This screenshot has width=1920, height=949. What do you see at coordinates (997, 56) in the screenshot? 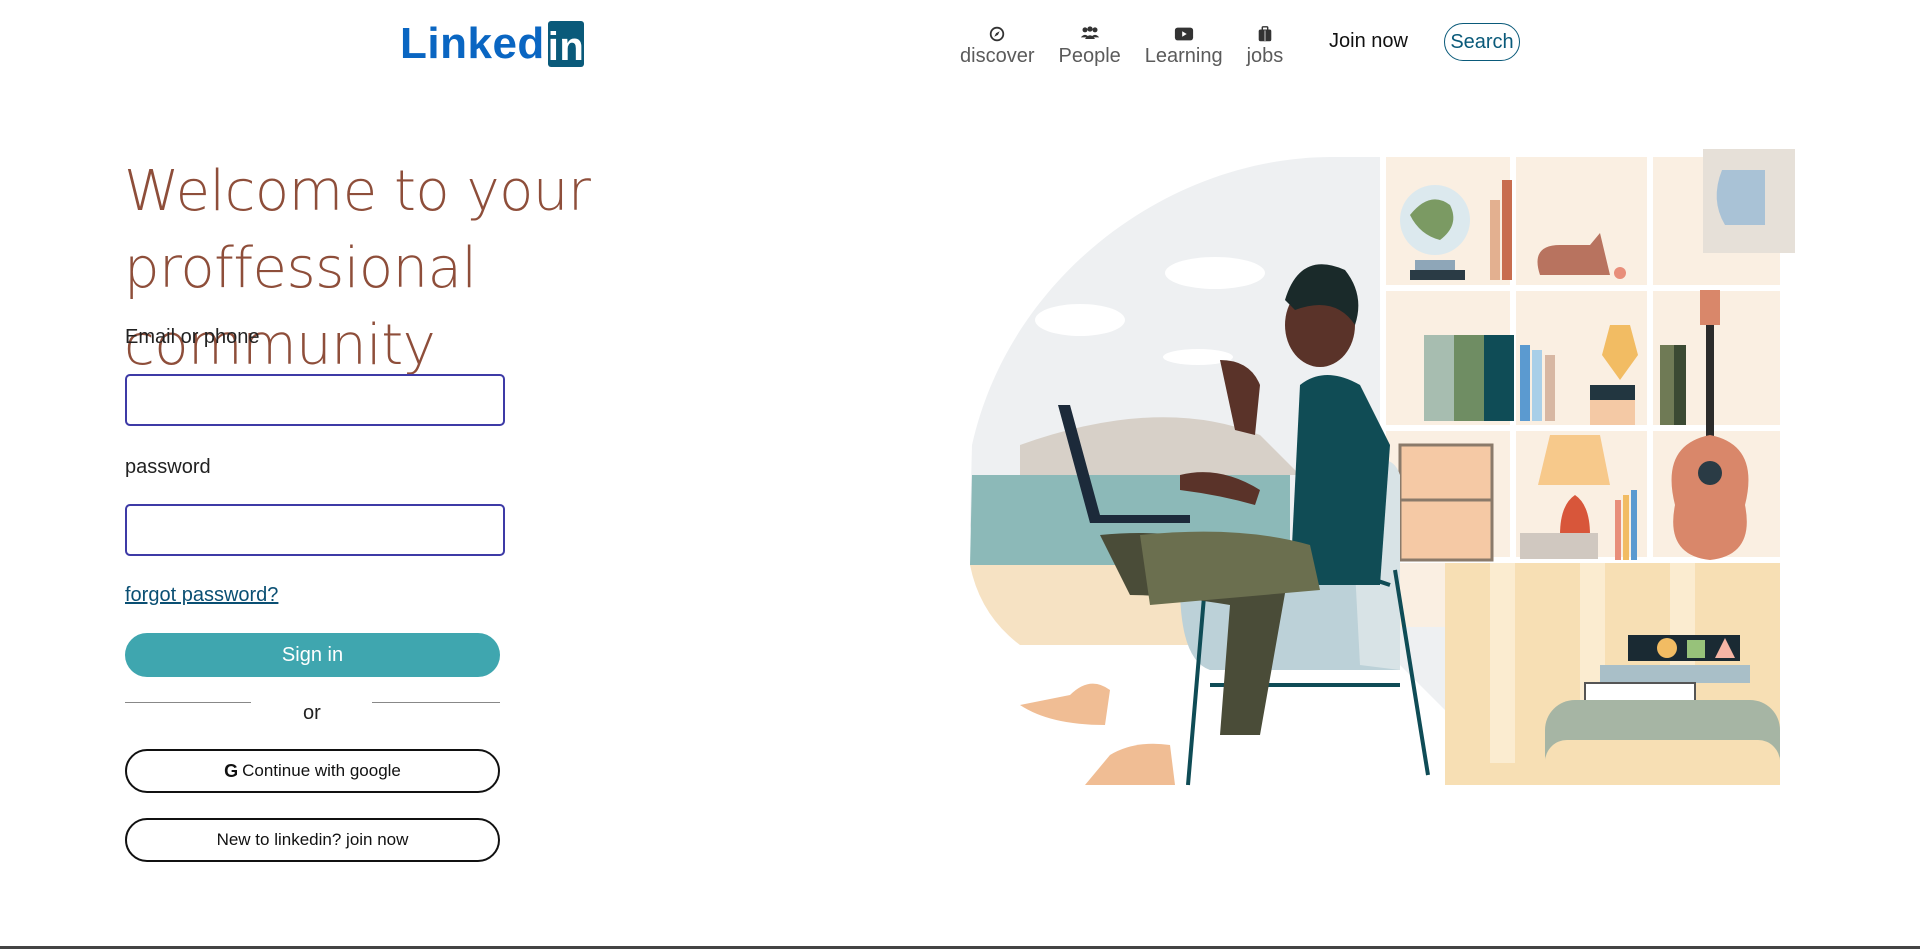
I see `nav-label: discover` at bounding box center [997, 56].